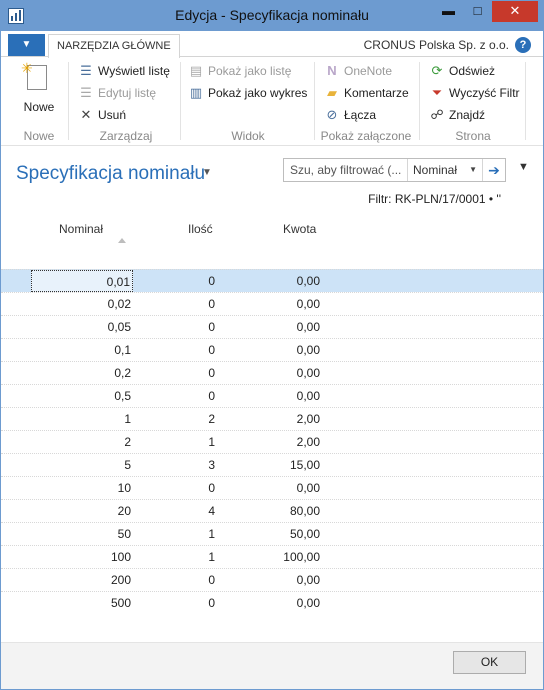 The height and width of the screenshot is (690, 544). Describe the element at coordinates (82, 327) in the screenshot. I see `cell-nominal: 0,05` at that location.